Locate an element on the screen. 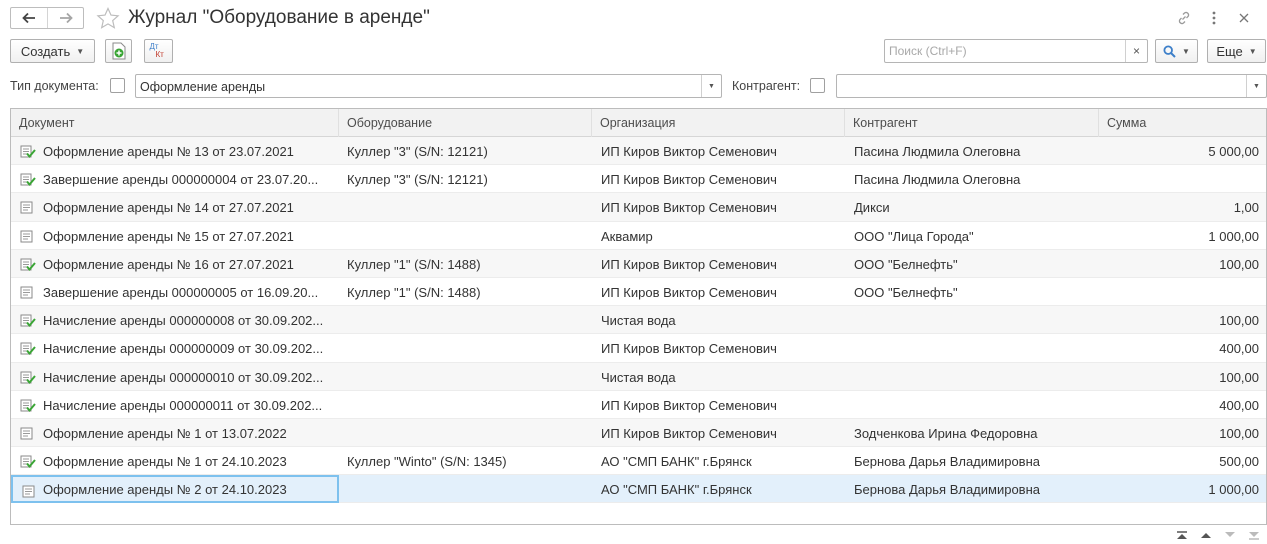  scroll-up-icon is located at coordinates (1206, 535).